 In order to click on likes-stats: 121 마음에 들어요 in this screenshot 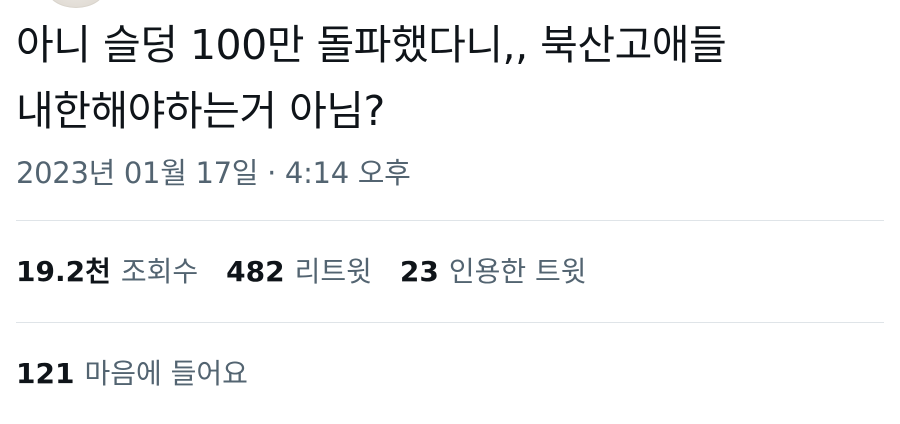, I will do `click(146, 372)`.